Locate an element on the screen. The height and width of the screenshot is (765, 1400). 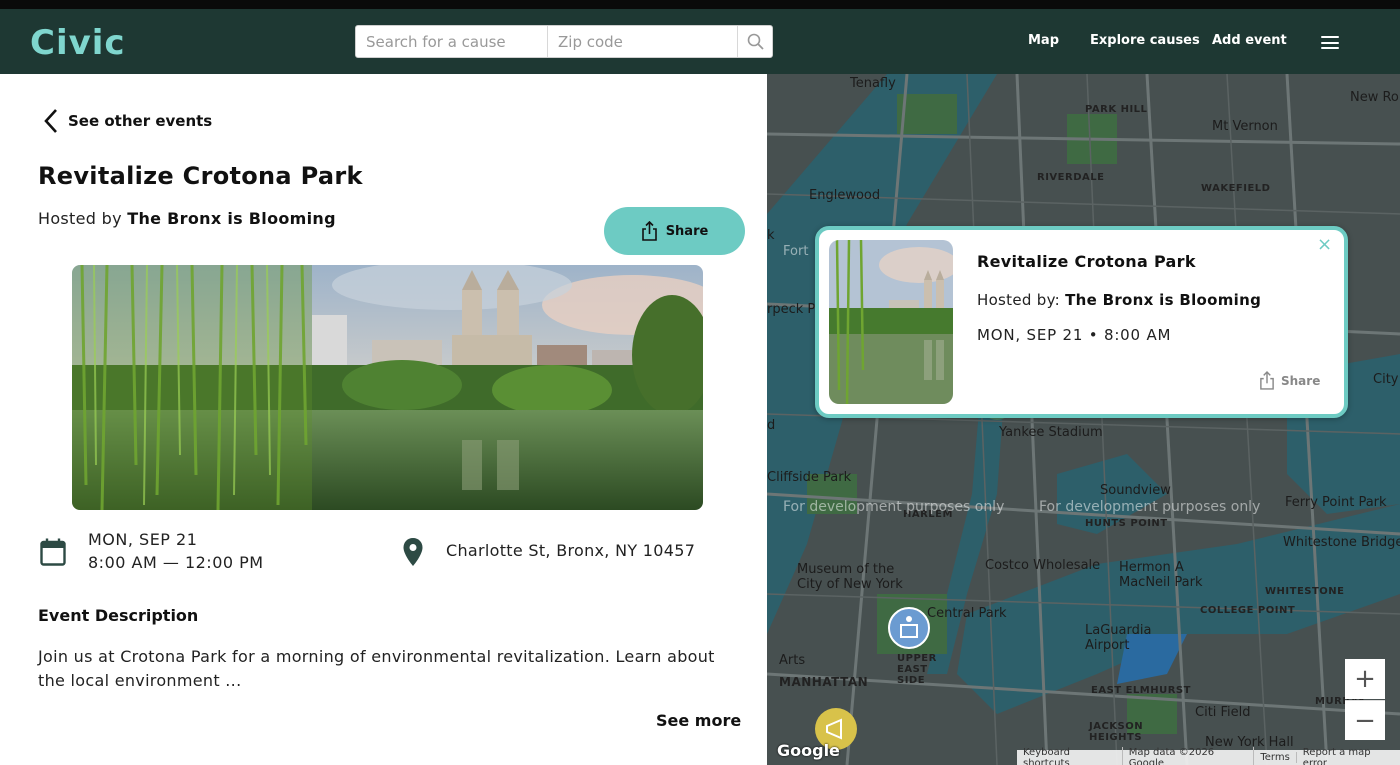
popup-share-label: Share is located at coordinates (1301, 380).